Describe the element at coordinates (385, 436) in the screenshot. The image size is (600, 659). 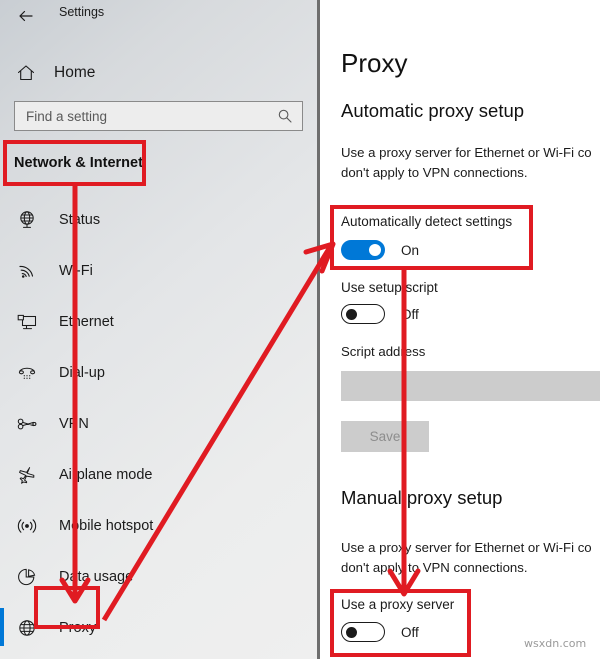
I see `save-button: Save` at that location.